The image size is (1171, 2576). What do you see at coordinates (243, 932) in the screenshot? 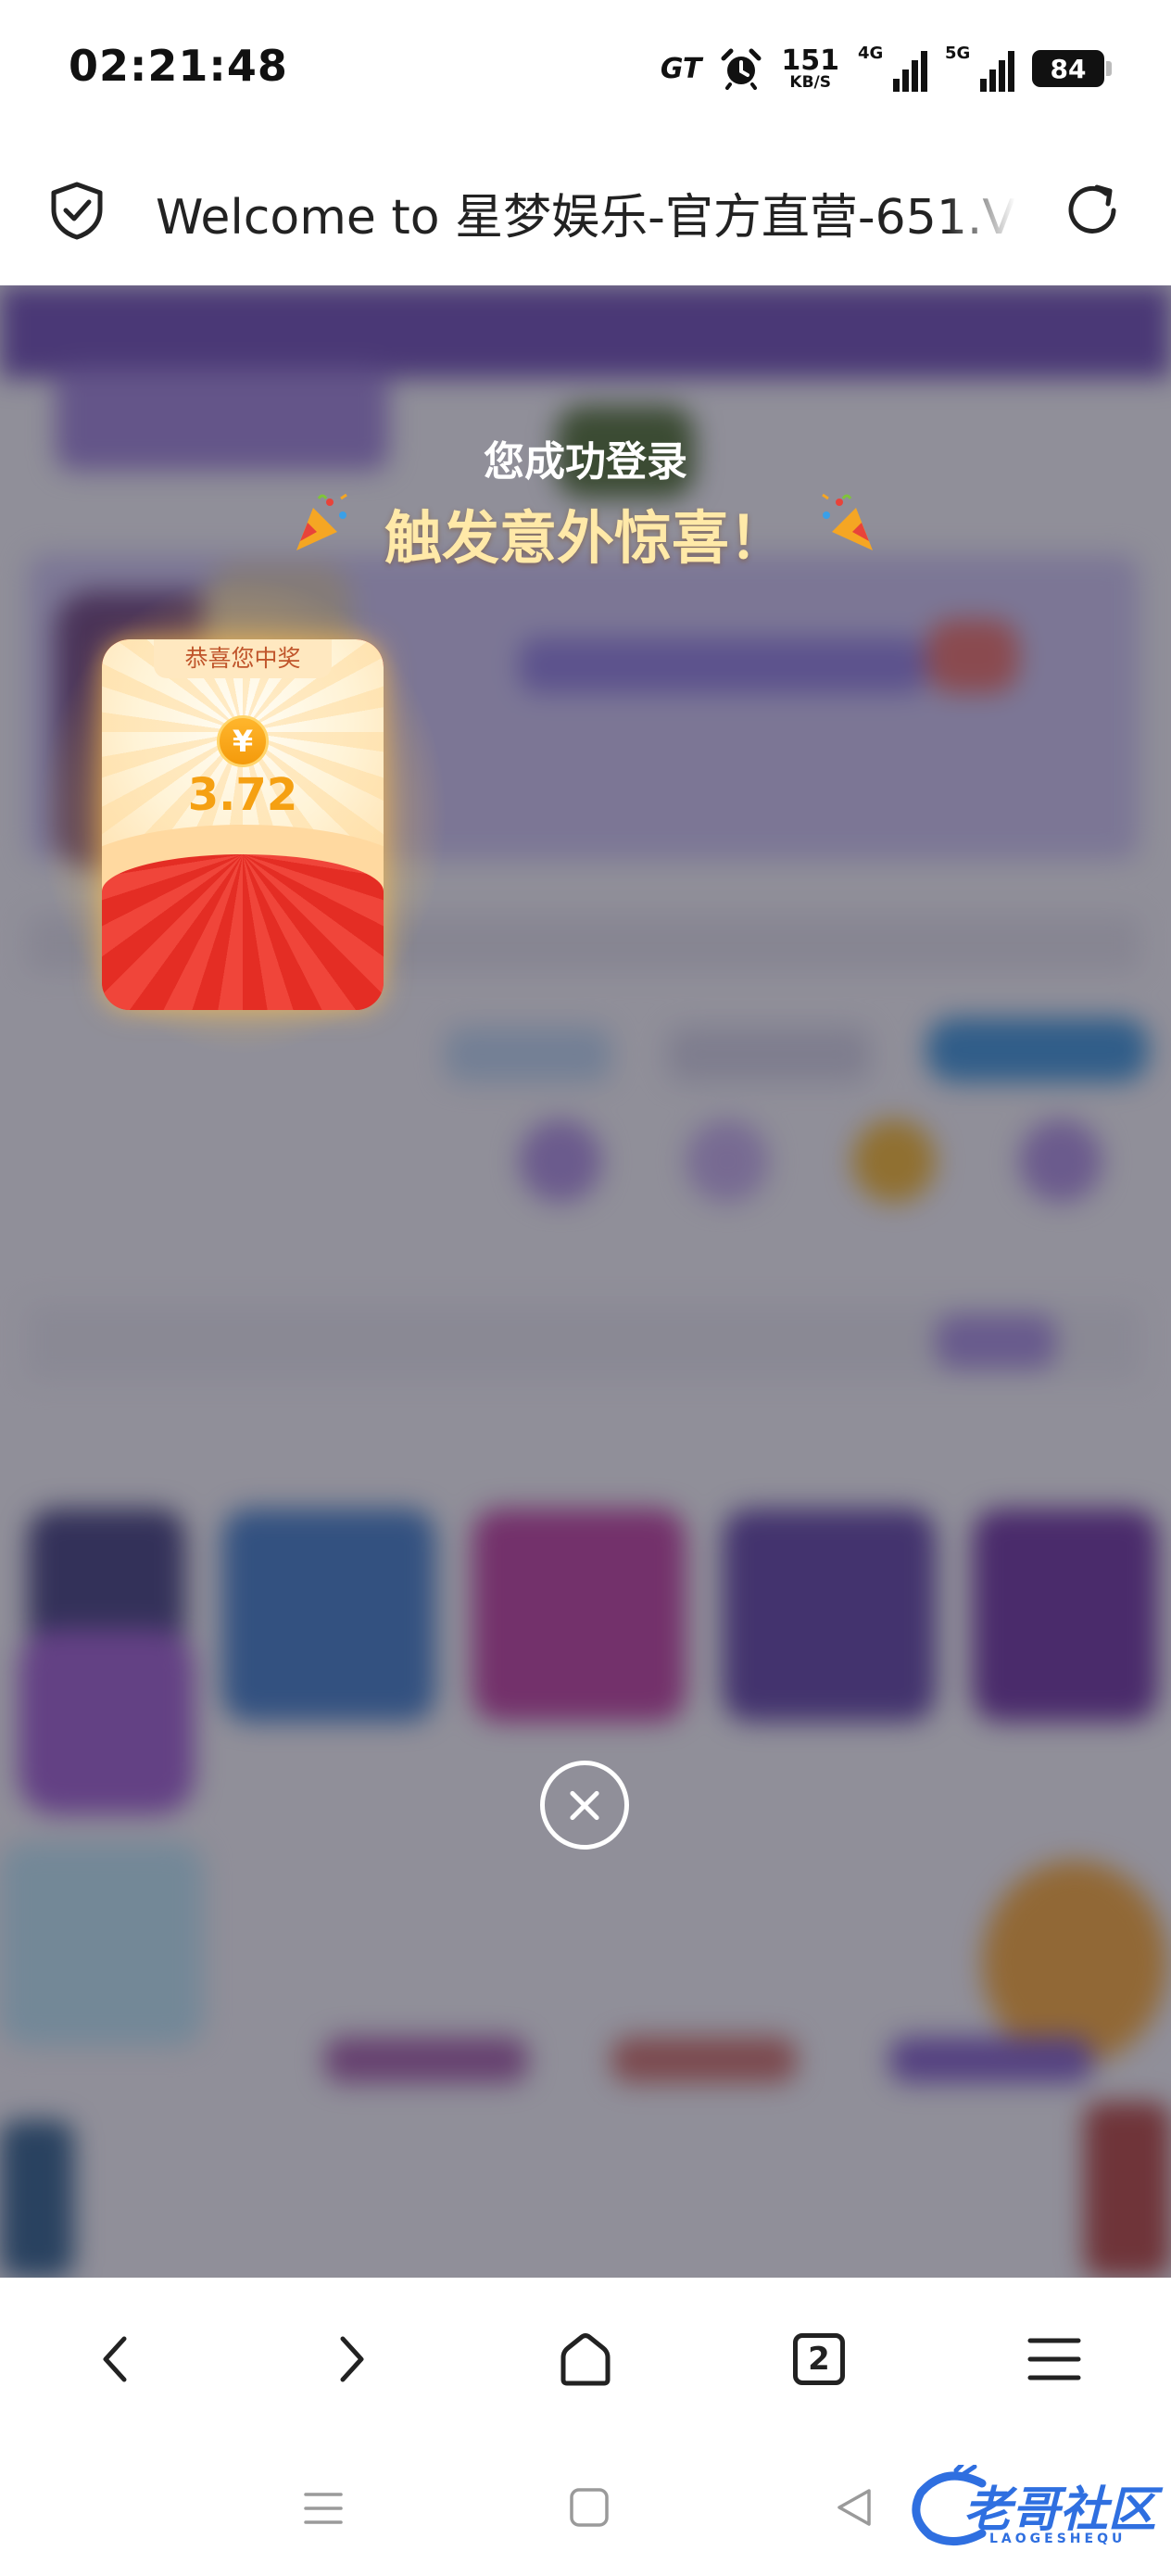
I see `envelope-bottom` at bounding box center [243, 932].